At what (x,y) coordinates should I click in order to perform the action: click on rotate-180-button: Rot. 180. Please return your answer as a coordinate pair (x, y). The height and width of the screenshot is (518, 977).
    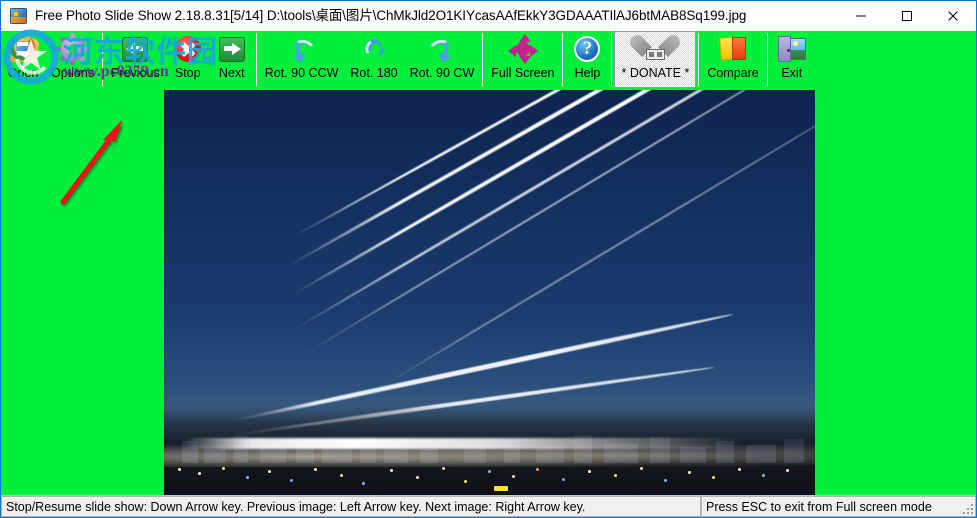
    Looking at the image, I should click on (373, 59).